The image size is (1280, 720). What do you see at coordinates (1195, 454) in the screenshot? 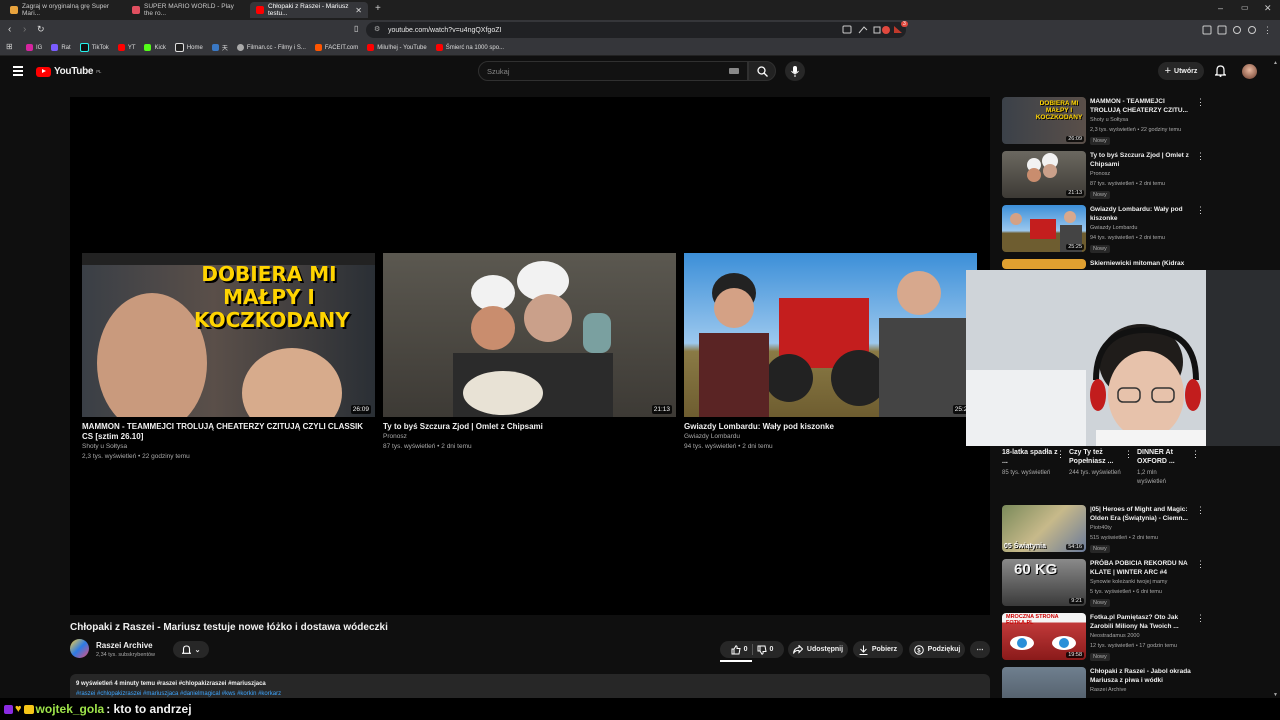
I see `short-3-more-icon: ⋮` at bounding box center [1195, 454].